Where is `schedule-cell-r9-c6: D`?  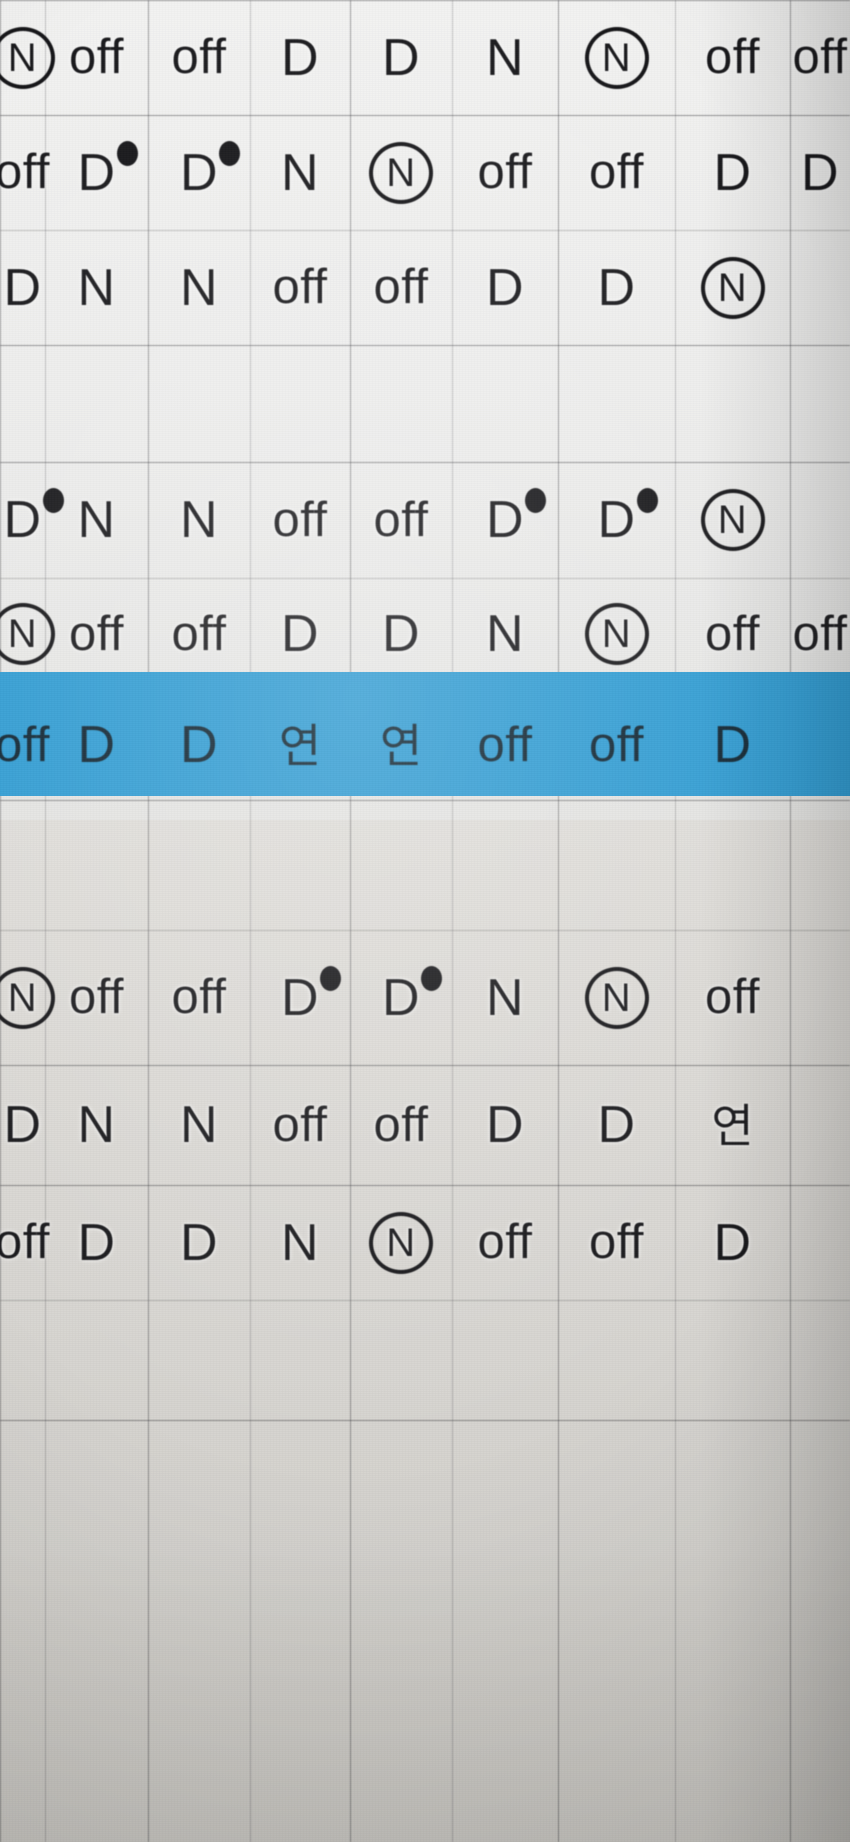 schedule-cell-r9-c6: D is located at coordinates (616, 1125).